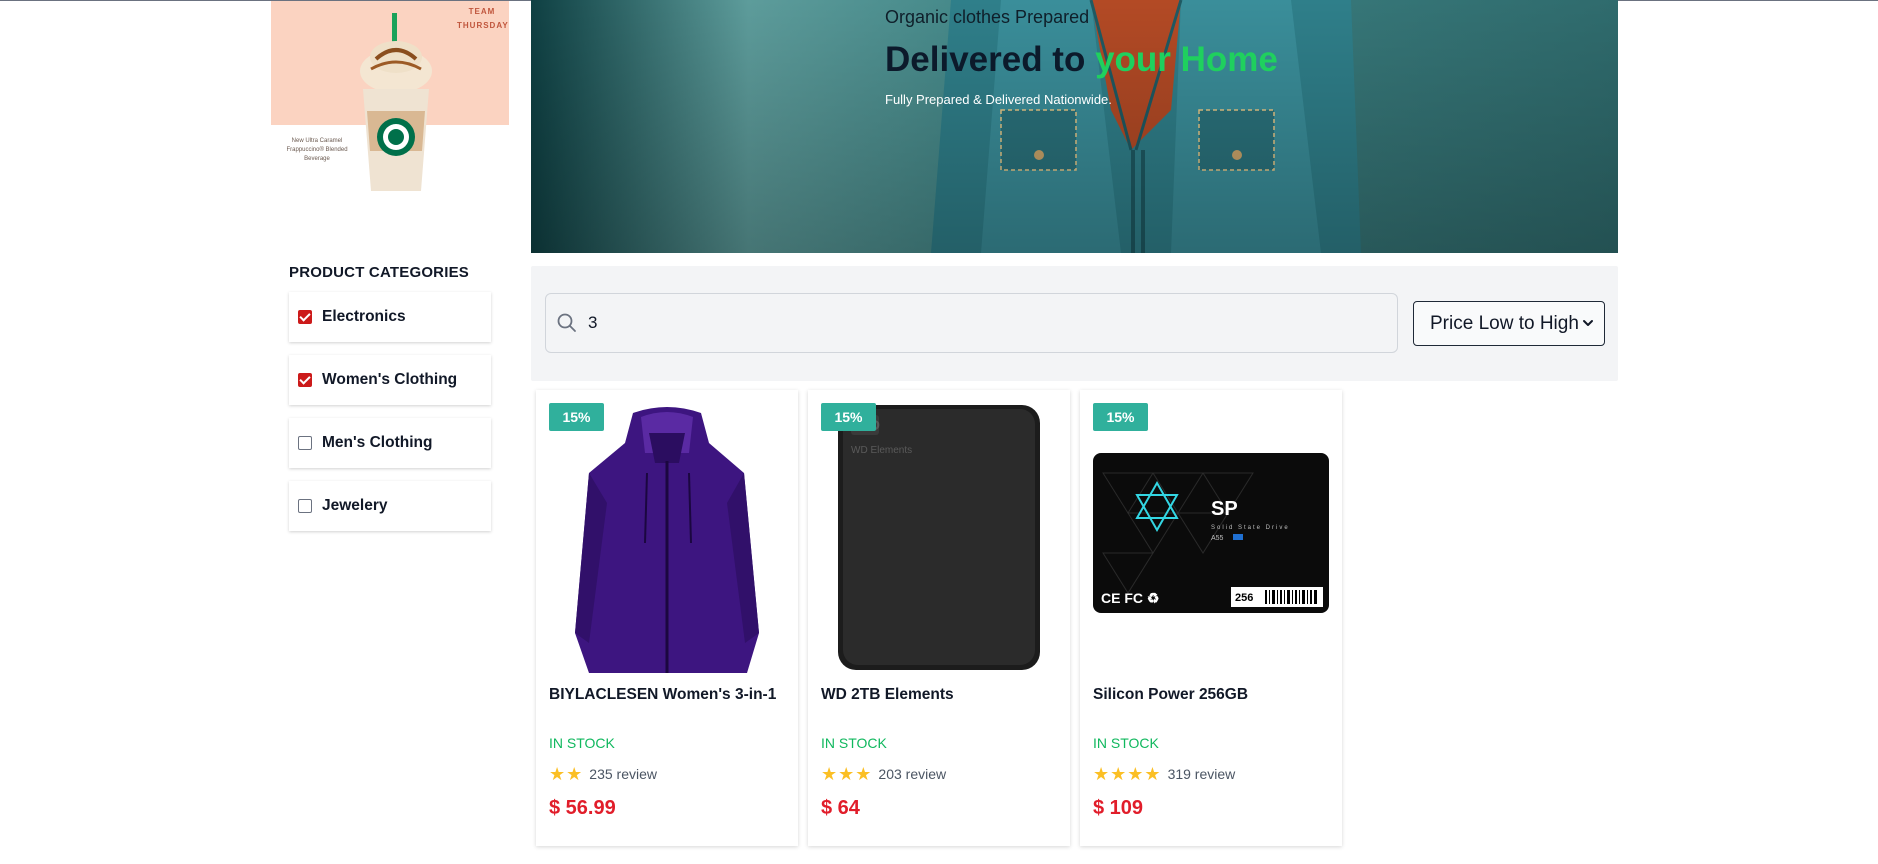 The image size is (1878, 864). Describe the element at coordinates (971, 323) in the screenshot. I see `search-input: 3` at that location.